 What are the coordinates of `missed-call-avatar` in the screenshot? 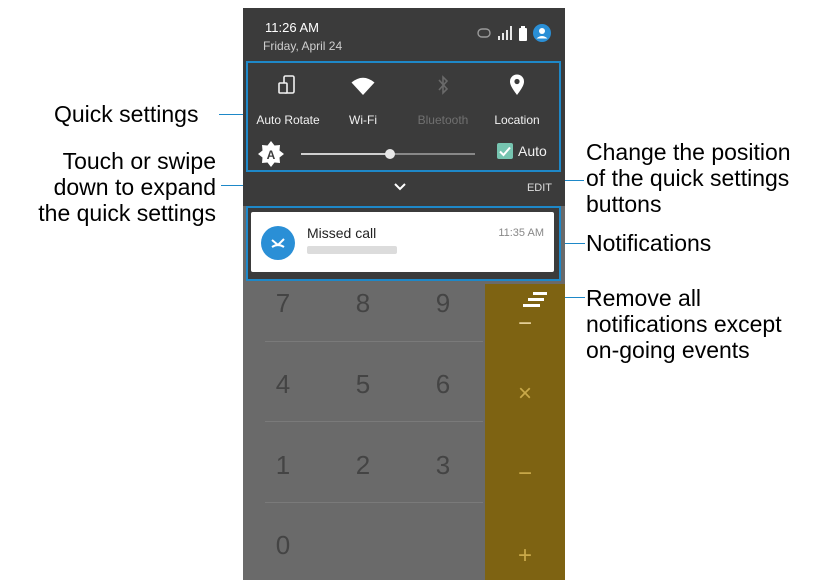 It's located at (278, 243).